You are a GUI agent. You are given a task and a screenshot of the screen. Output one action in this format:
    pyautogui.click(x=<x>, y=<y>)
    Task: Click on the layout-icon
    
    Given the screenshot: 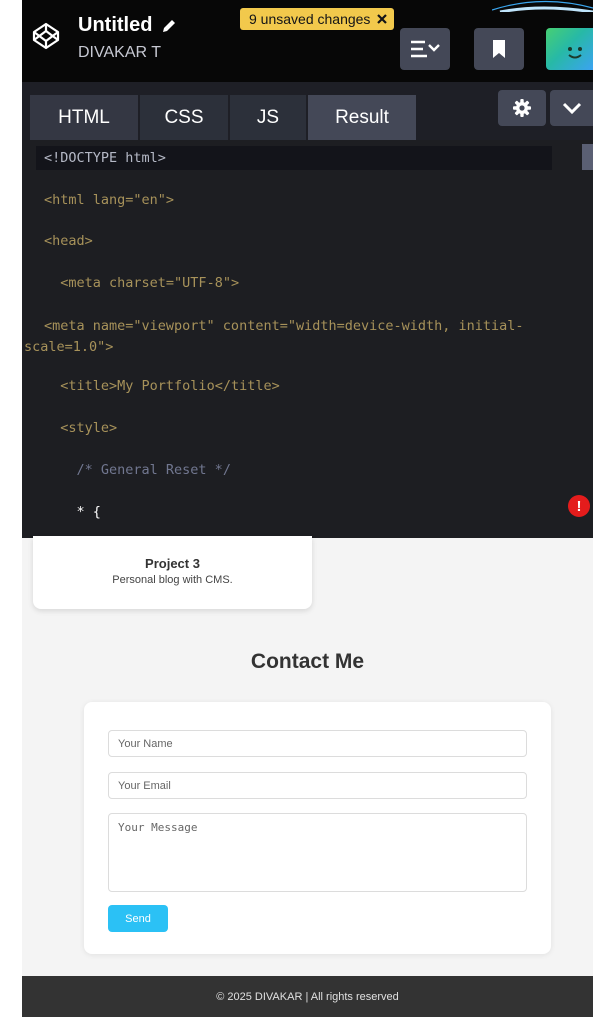 What is the action you would take?
    pyautogui.click(x=425, y=49)
    